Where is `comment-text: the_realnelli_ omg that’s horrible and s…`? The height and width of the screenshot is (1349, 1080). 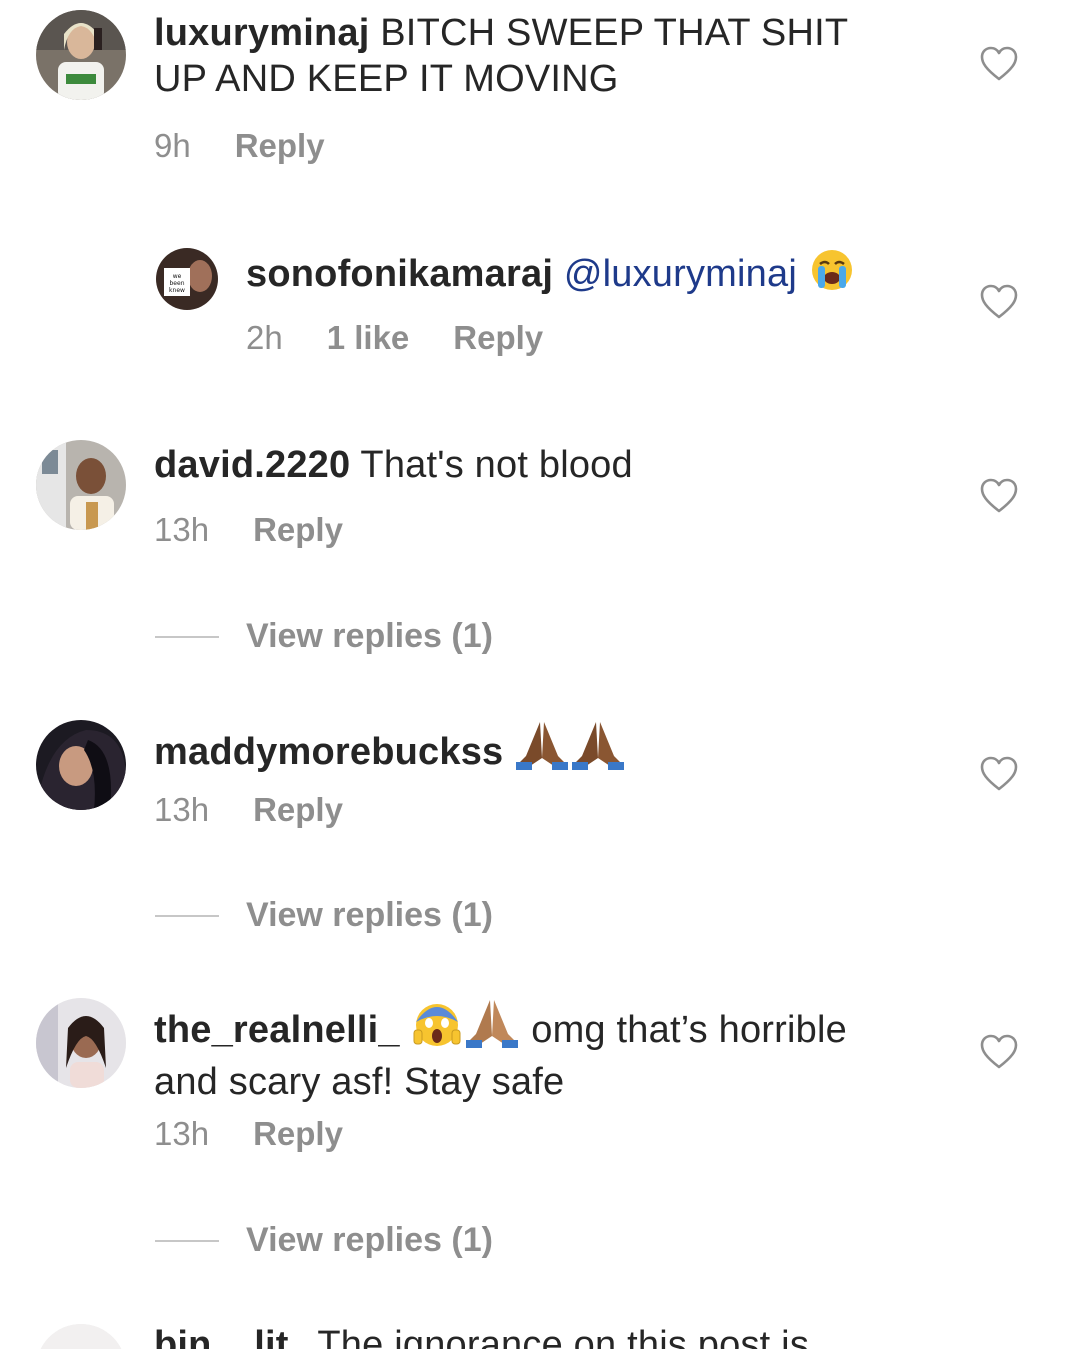
comment-text: the_realnelli_ omg that’s horrible and s… is located at coordinates (554, 1051).